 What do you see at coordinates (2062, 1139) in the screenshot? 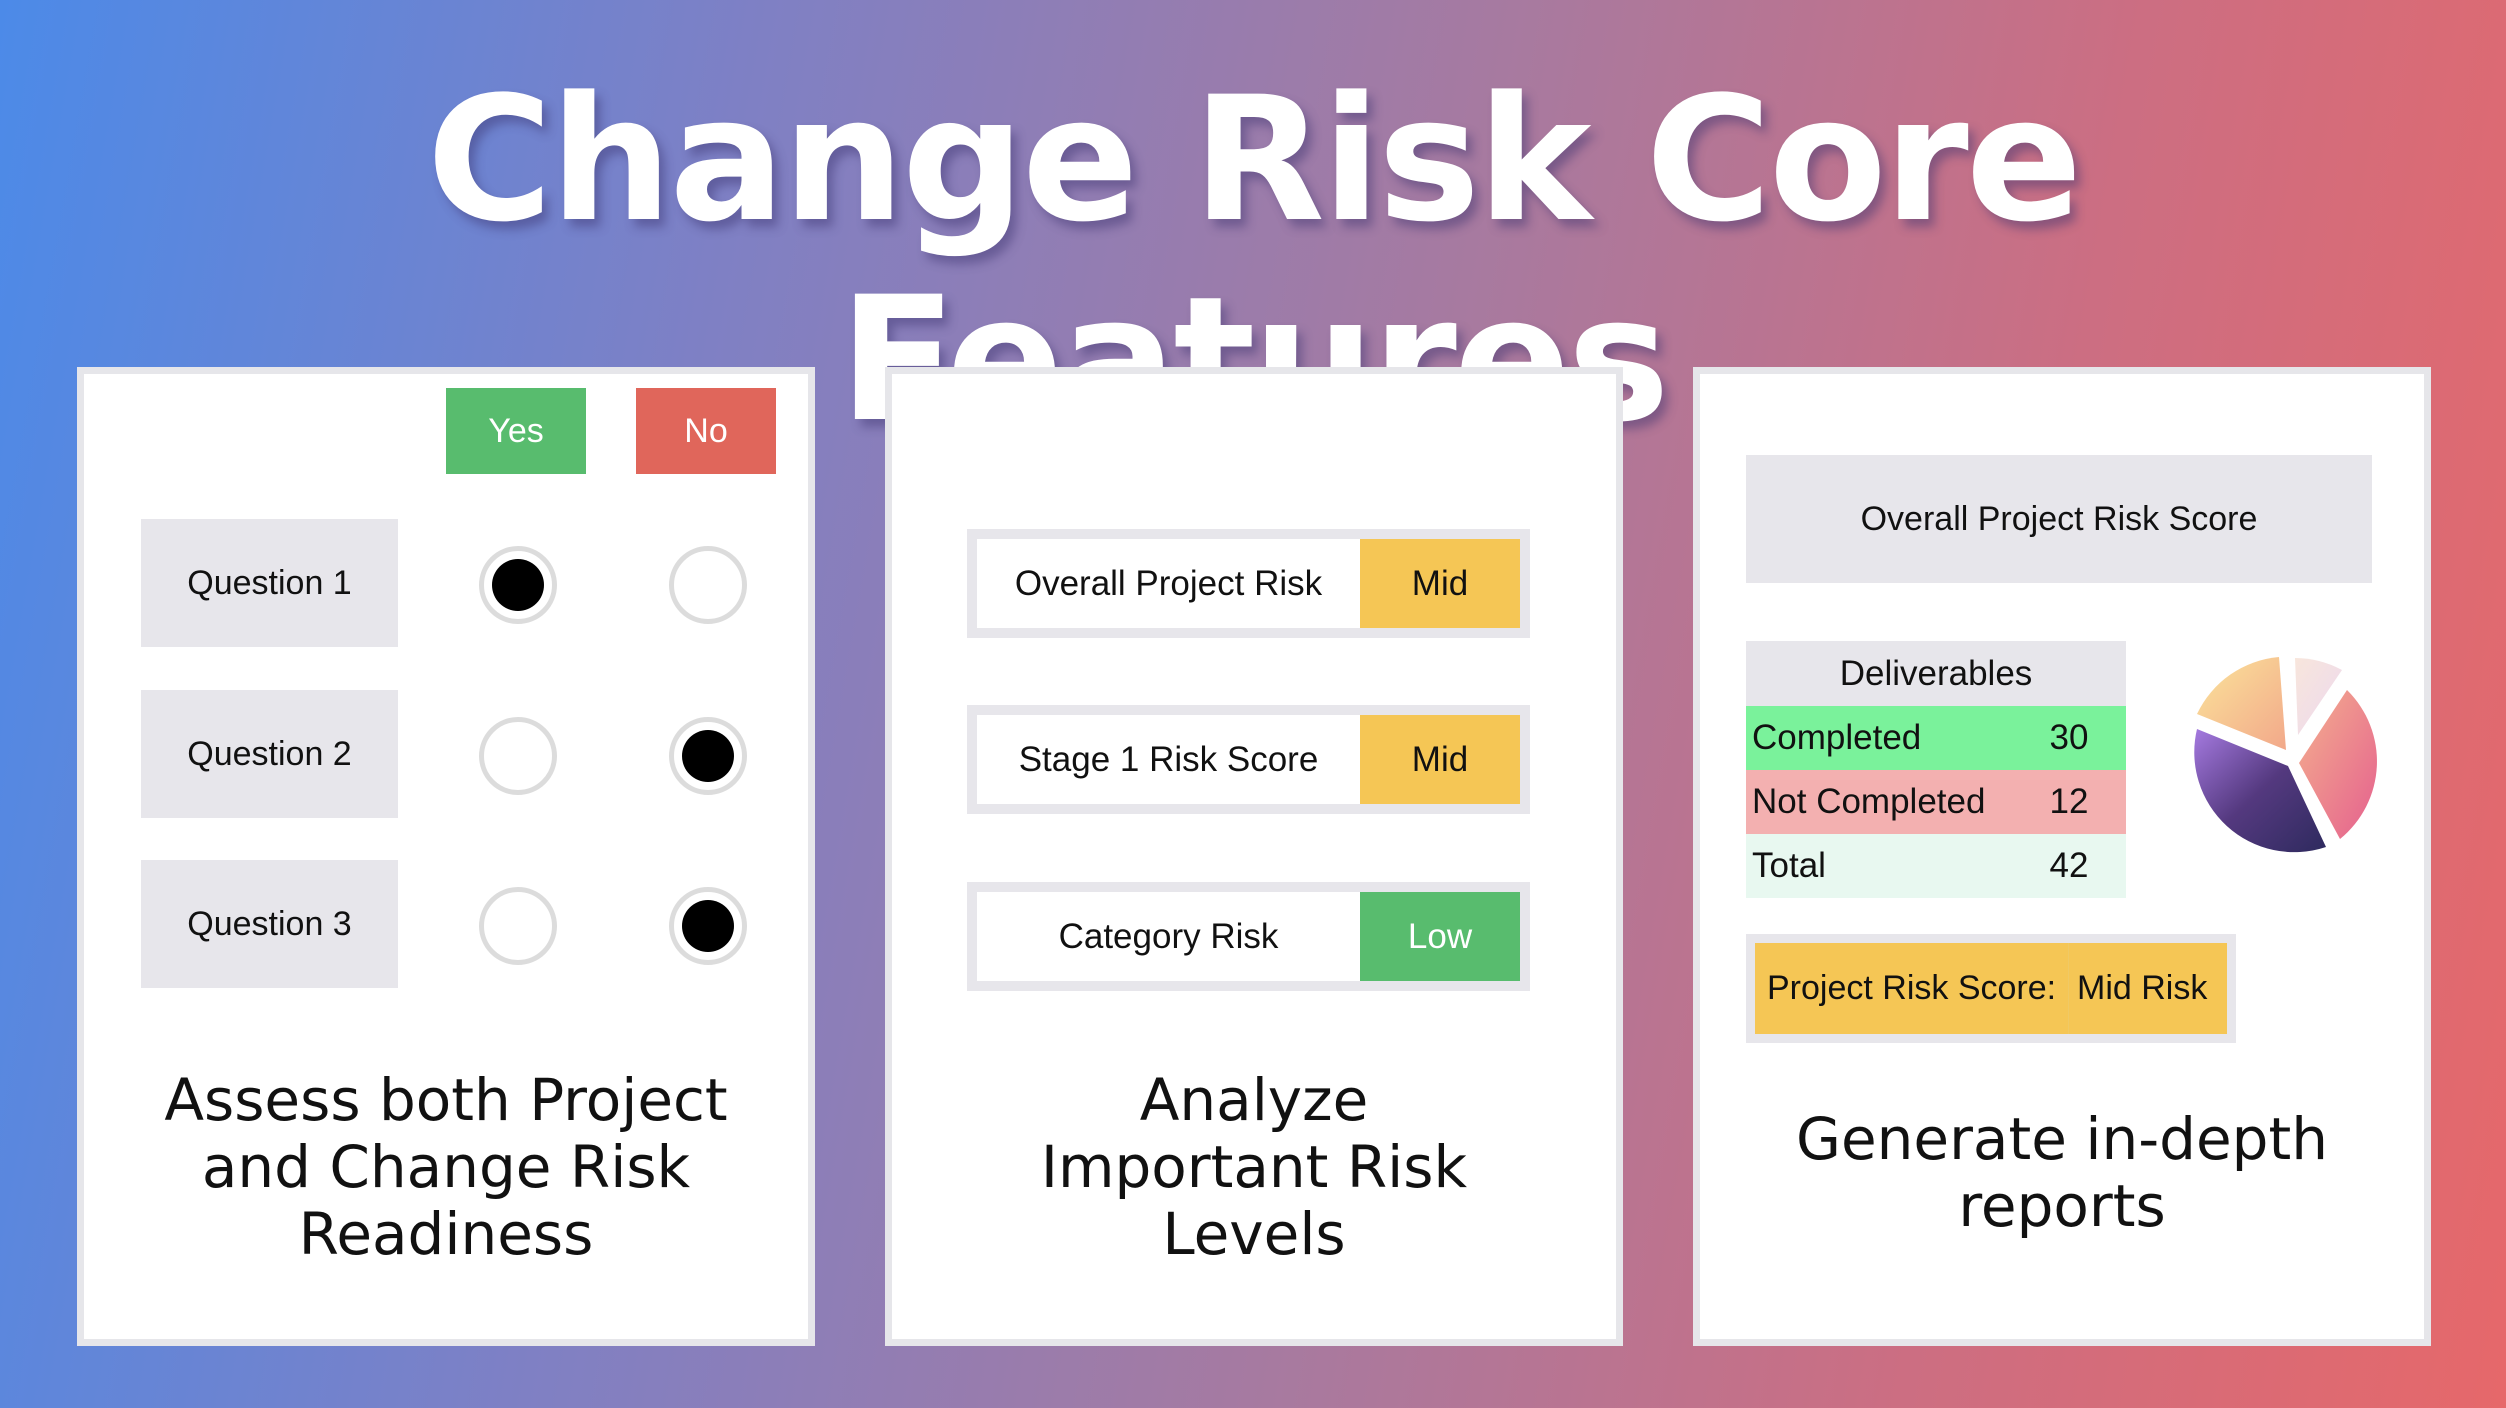
I see `caption-line: Generate in-depth` at bounding box center [2062, 1139].